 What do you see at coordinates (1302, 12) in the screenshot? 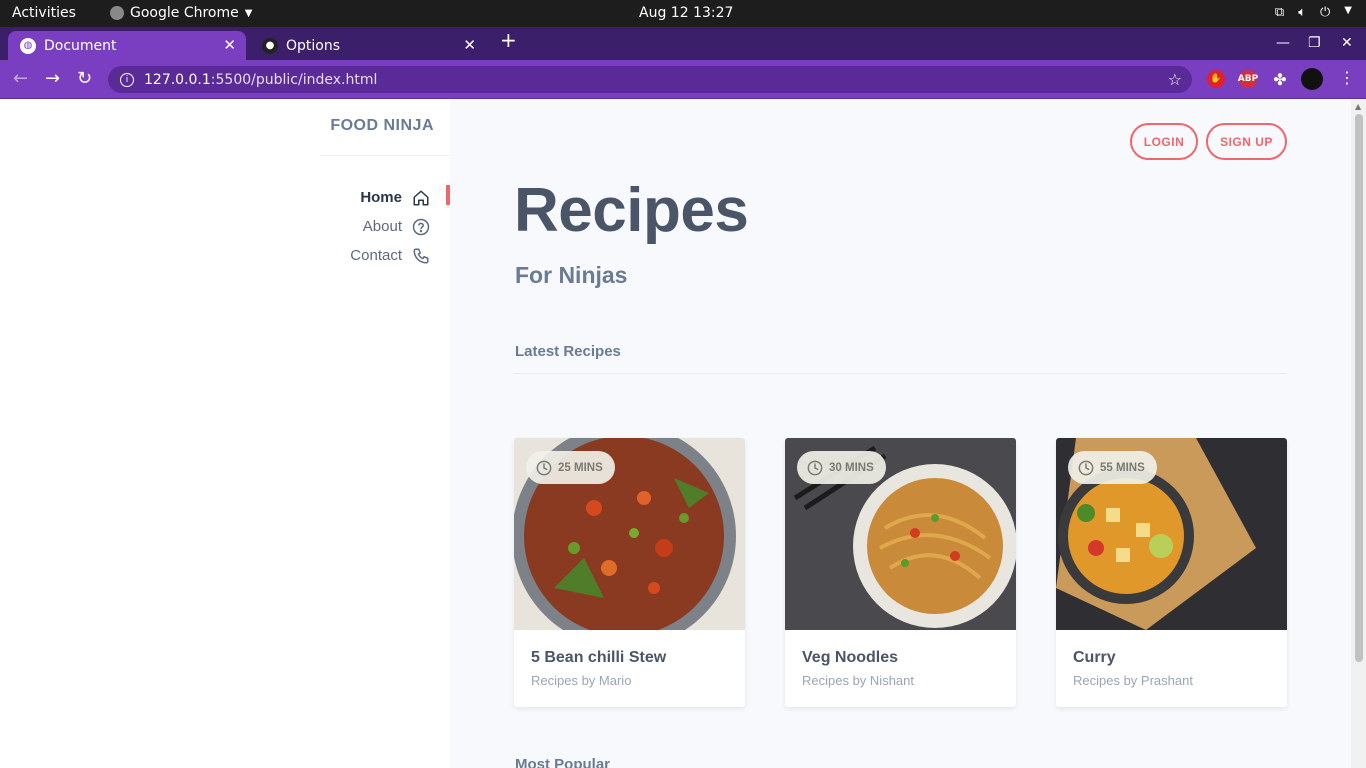
I see `volume-icon: 🔈︎` at bounding box center [1302, 12].